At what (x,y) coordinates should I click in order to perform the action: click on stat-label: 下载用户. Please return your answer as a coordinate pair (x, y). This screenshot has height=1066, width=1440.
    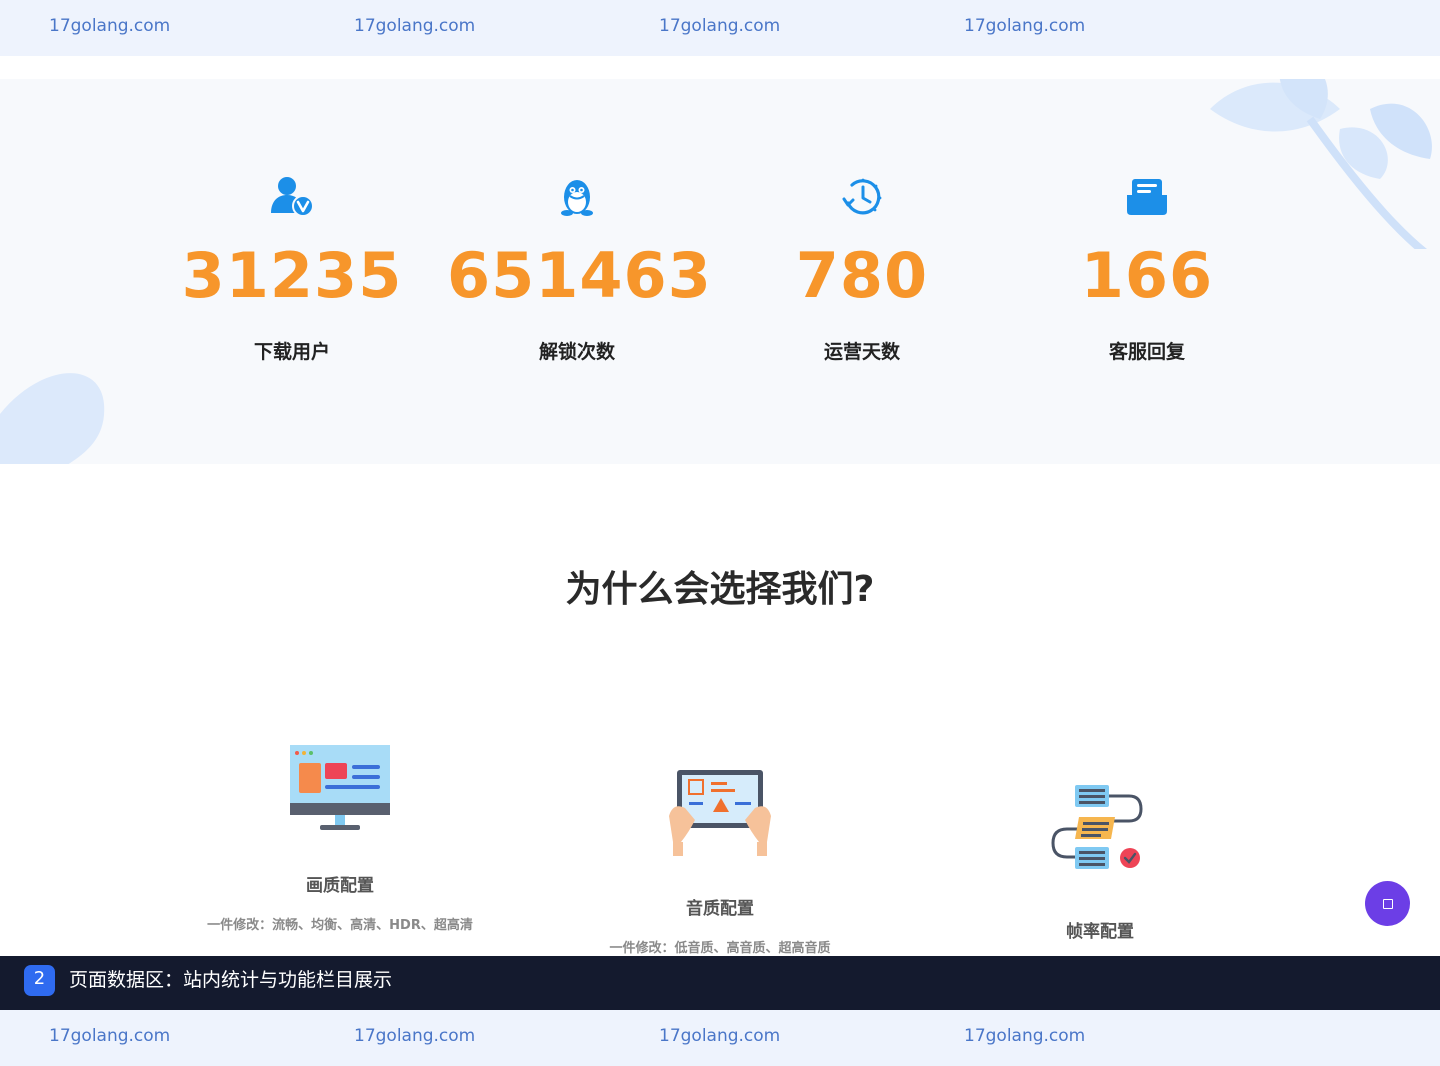
    Looking at the image, I should click on (291, 352).